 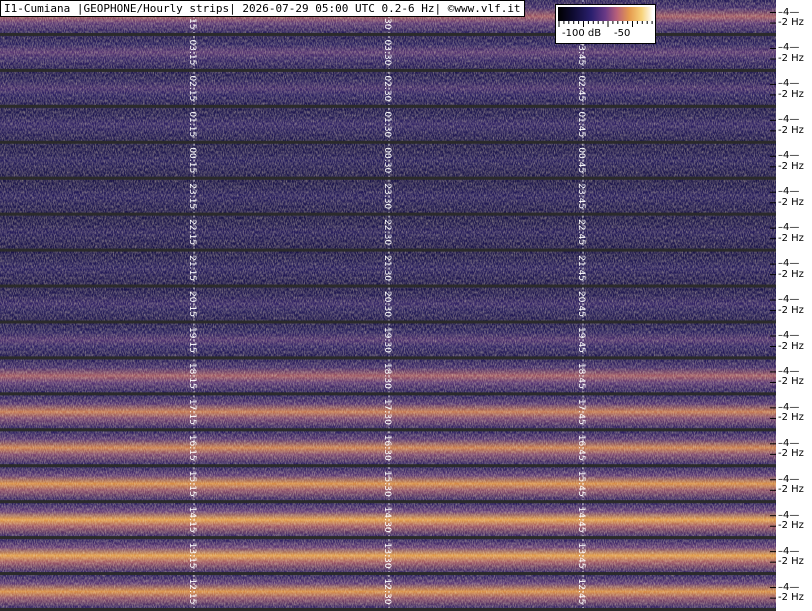 What do you see at coordinates (582, 33) in the screenshot?
I see `colorbar-label-low: -100 dB` at bounding box center [582, 33].